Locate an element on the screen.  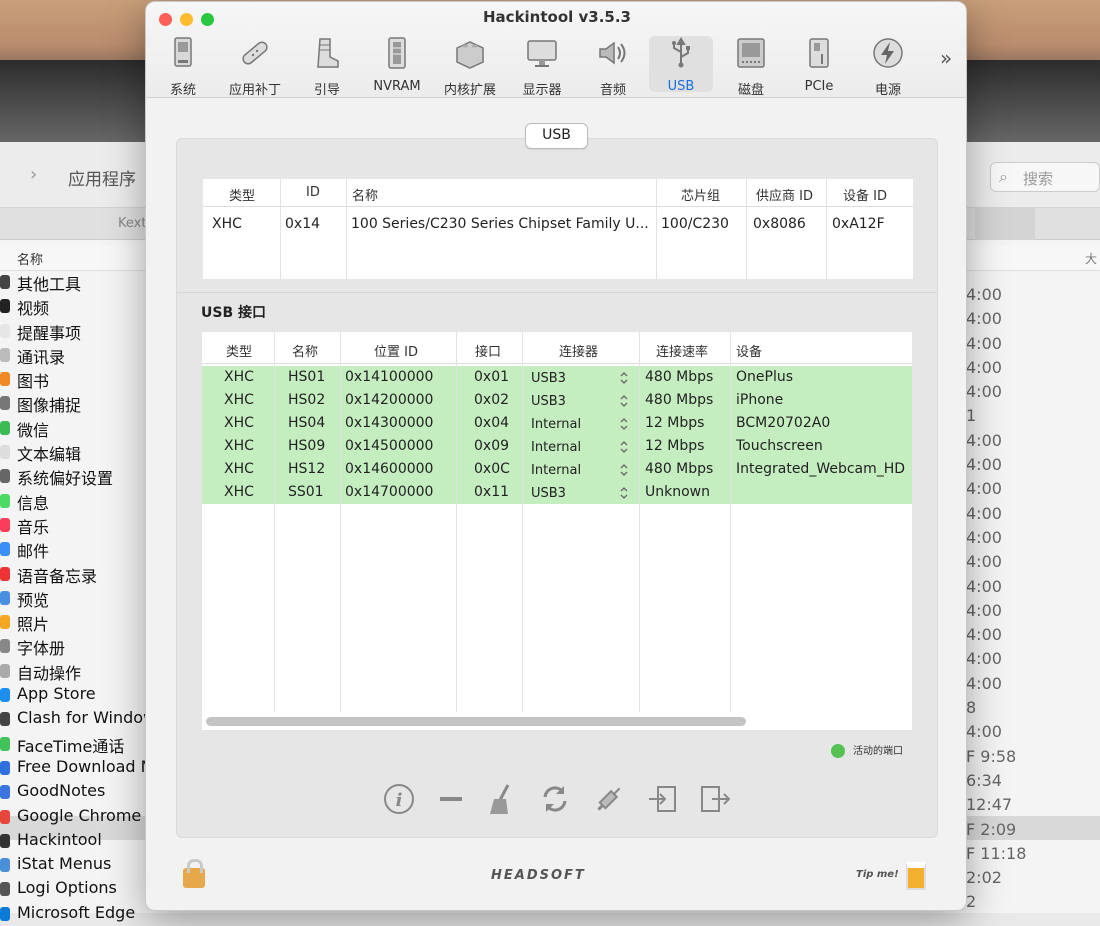
toolbar-overflow-chevron-icon: » is located at coordinates (946, 58).